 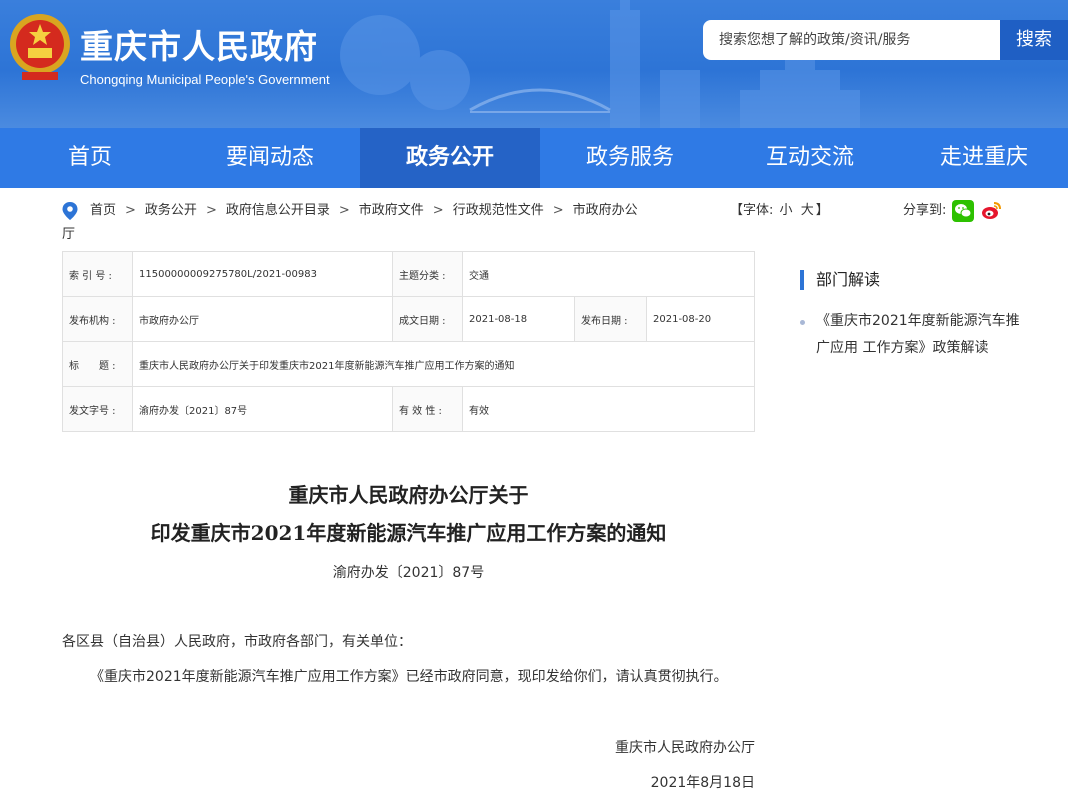 What do you see at coordinates (810, 158) in the screenshot?
I see `nav-item-interaction: 互动交流` at bounding box center [810, 158].